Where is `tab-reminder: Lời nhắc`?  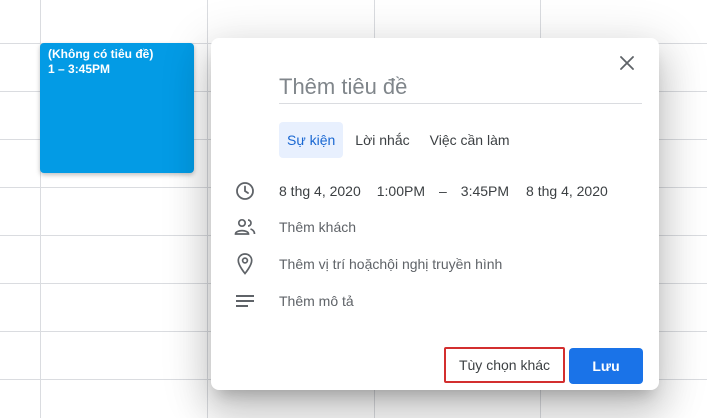 tab-reminder: Lời nhắc is located at coordinates (382, 140).